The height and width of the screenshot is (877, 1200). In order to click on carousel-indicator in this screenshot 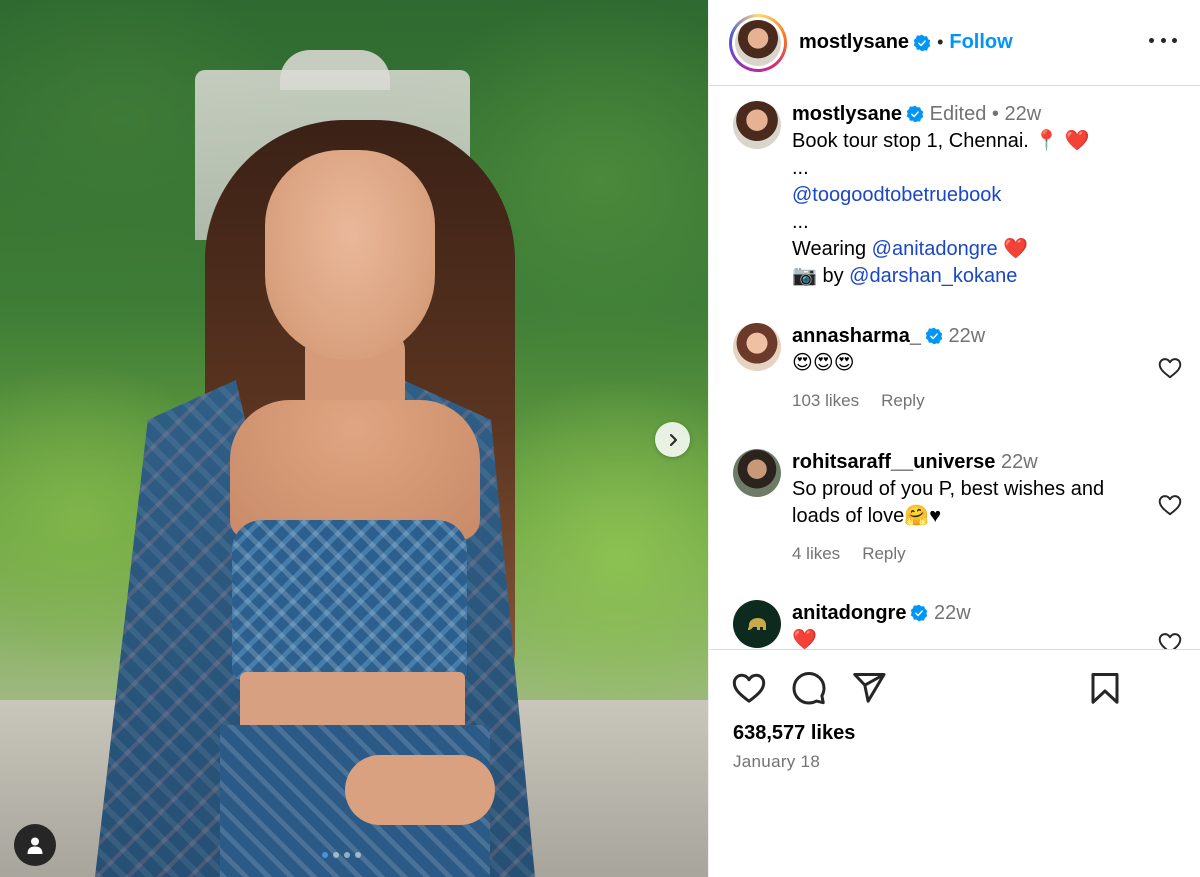, I will do `click(341, 855)`.